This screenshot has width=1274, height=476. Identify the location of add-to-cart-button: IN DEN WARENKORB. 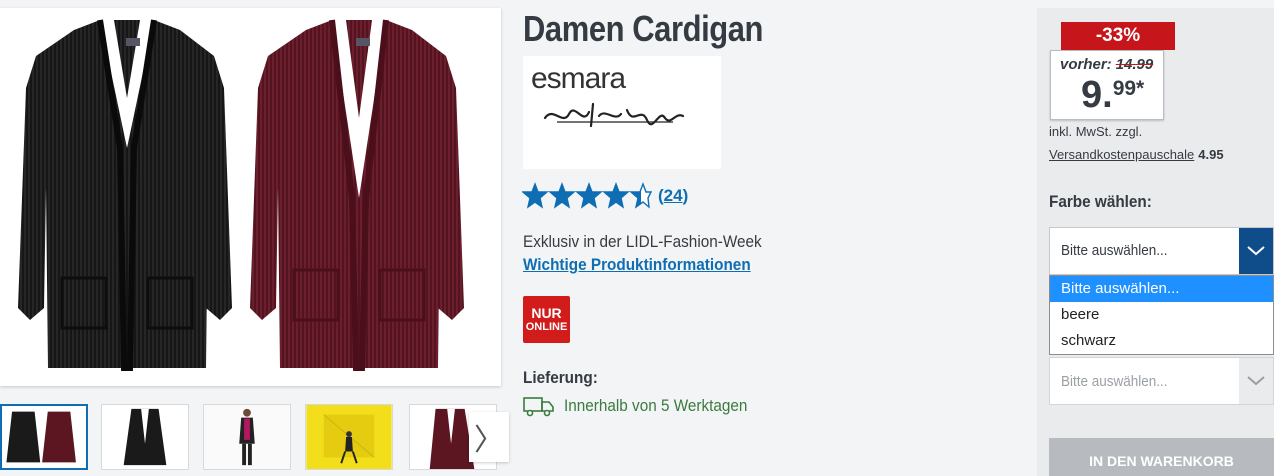
(1161, 457).